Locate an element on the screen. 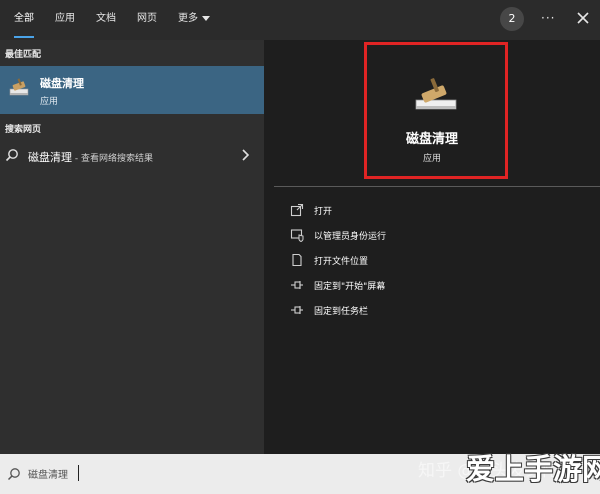  tab-documents: 文档 is located at coordinates (106, 20).